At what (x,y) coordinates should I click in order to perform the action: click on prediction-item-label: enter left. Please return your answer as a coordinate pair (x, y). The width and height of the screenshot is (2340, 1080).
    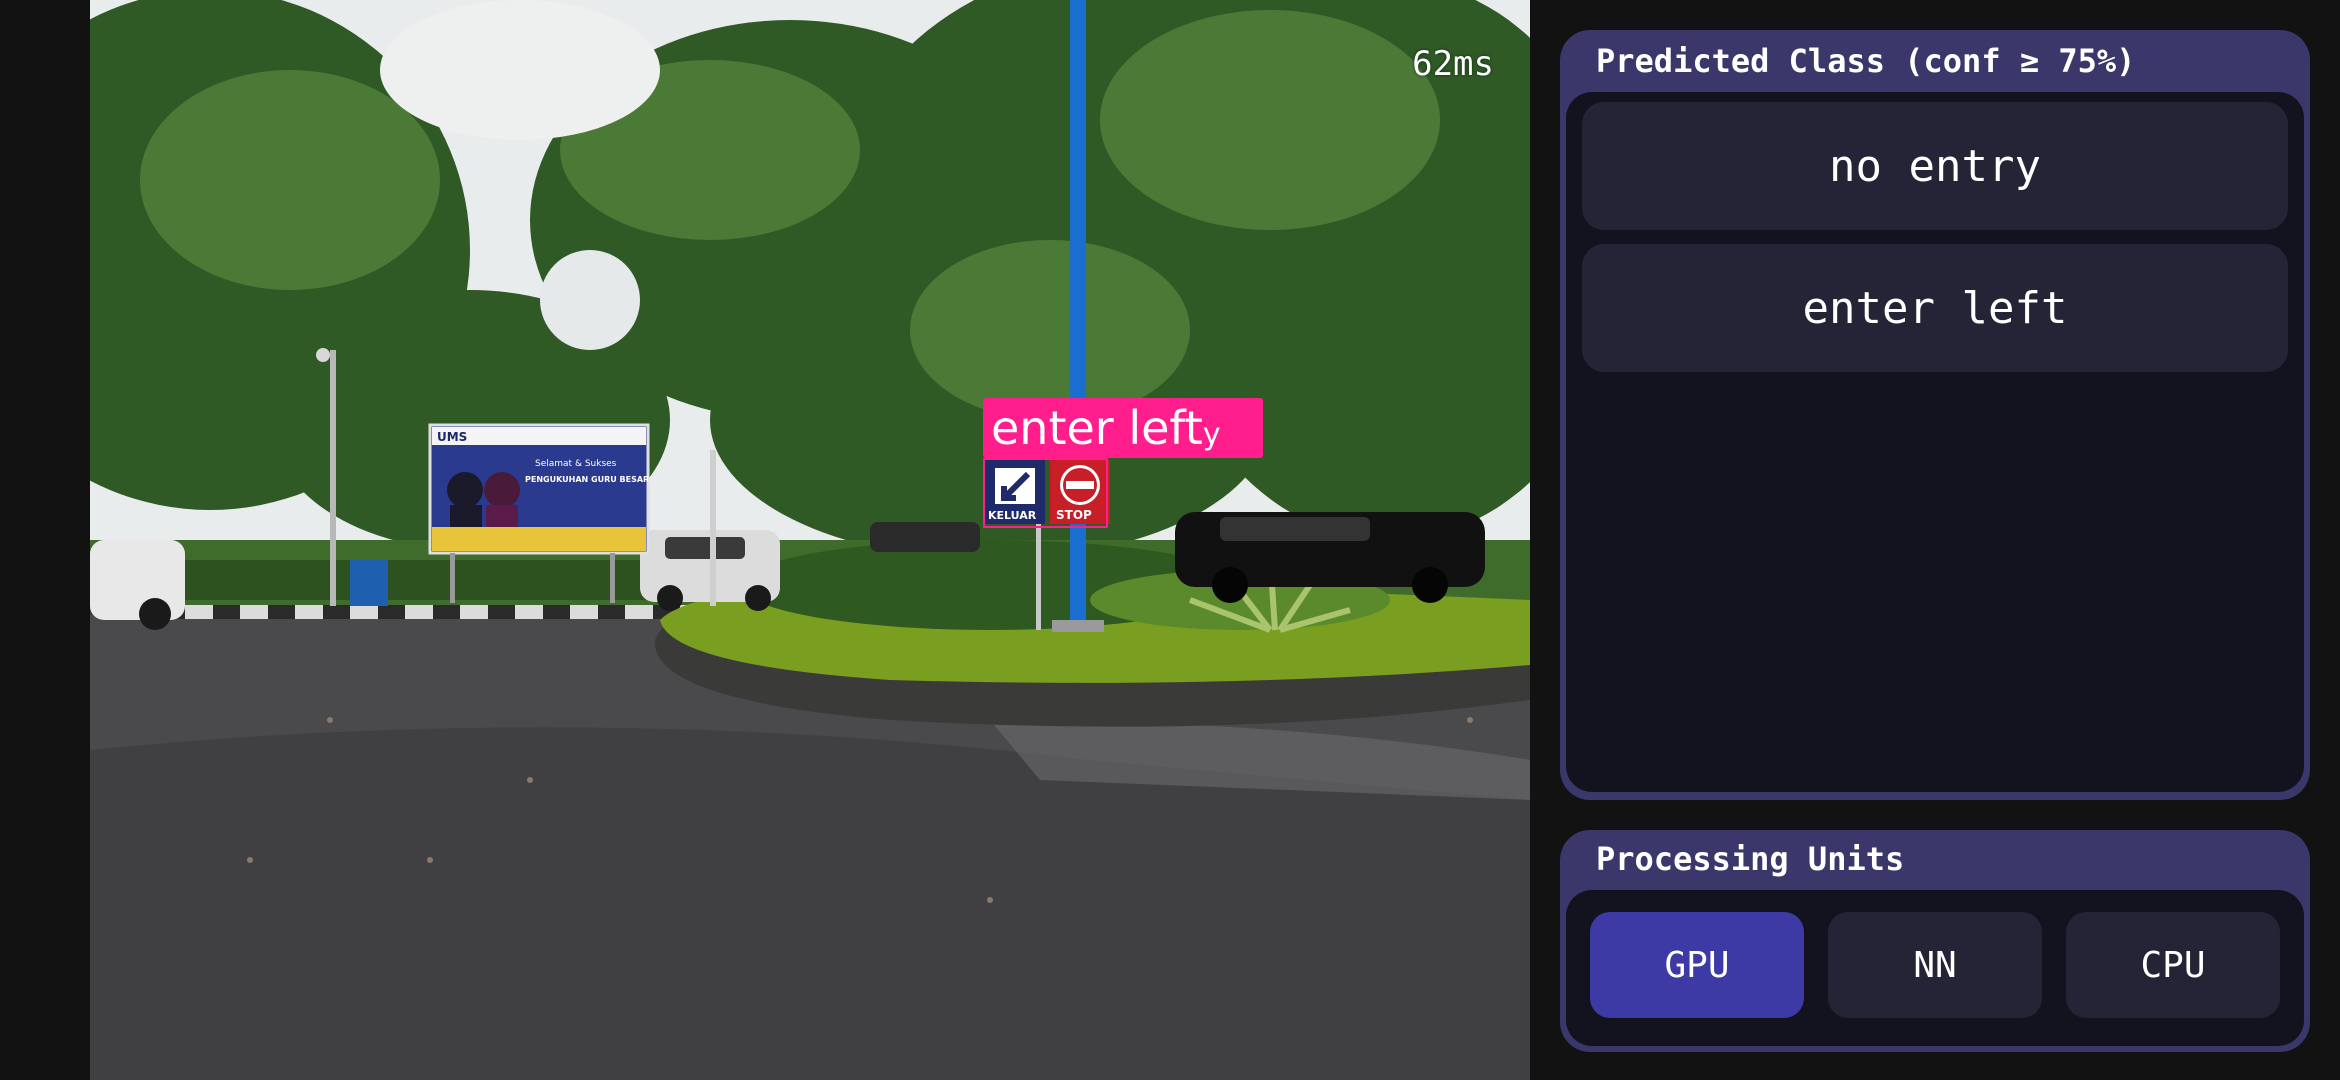
    Looking at the image, I should click on (1935, 308).